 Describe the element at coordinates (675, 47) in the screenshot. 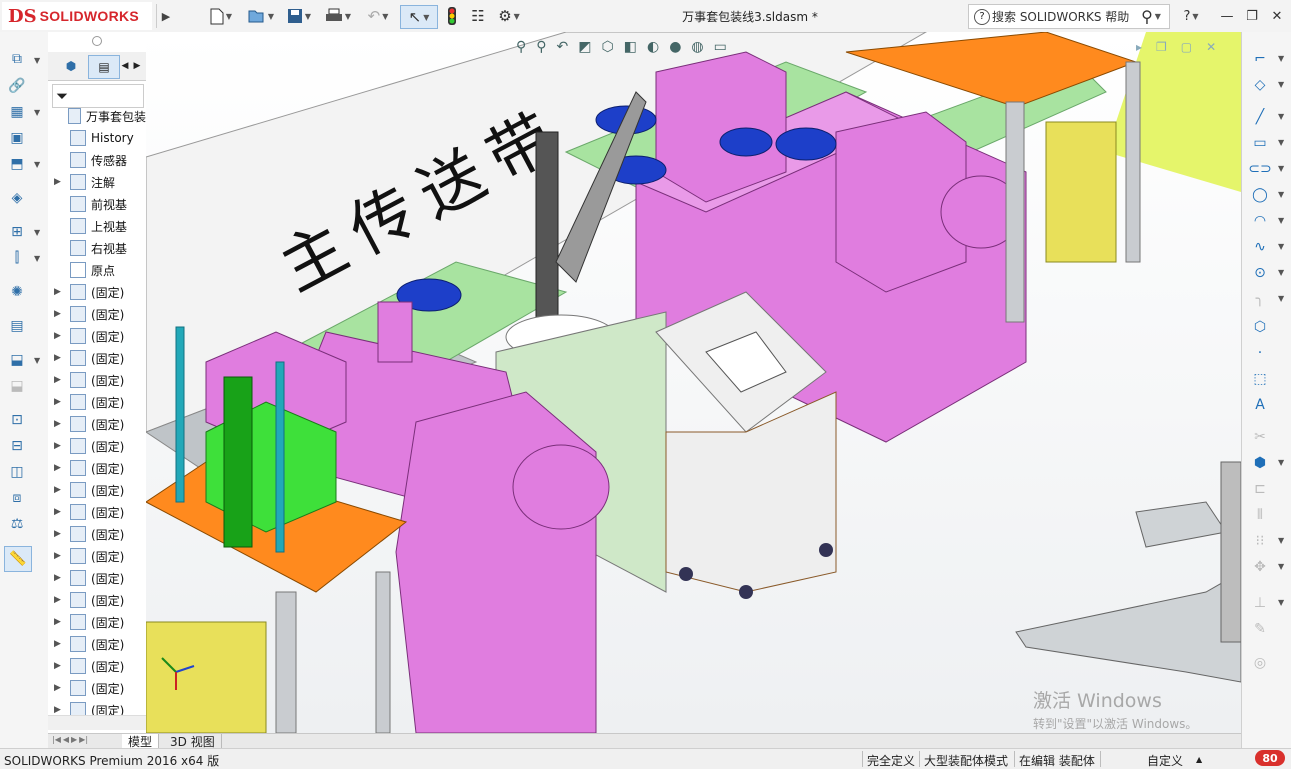

I see `appearance-icon: ●` at that location.